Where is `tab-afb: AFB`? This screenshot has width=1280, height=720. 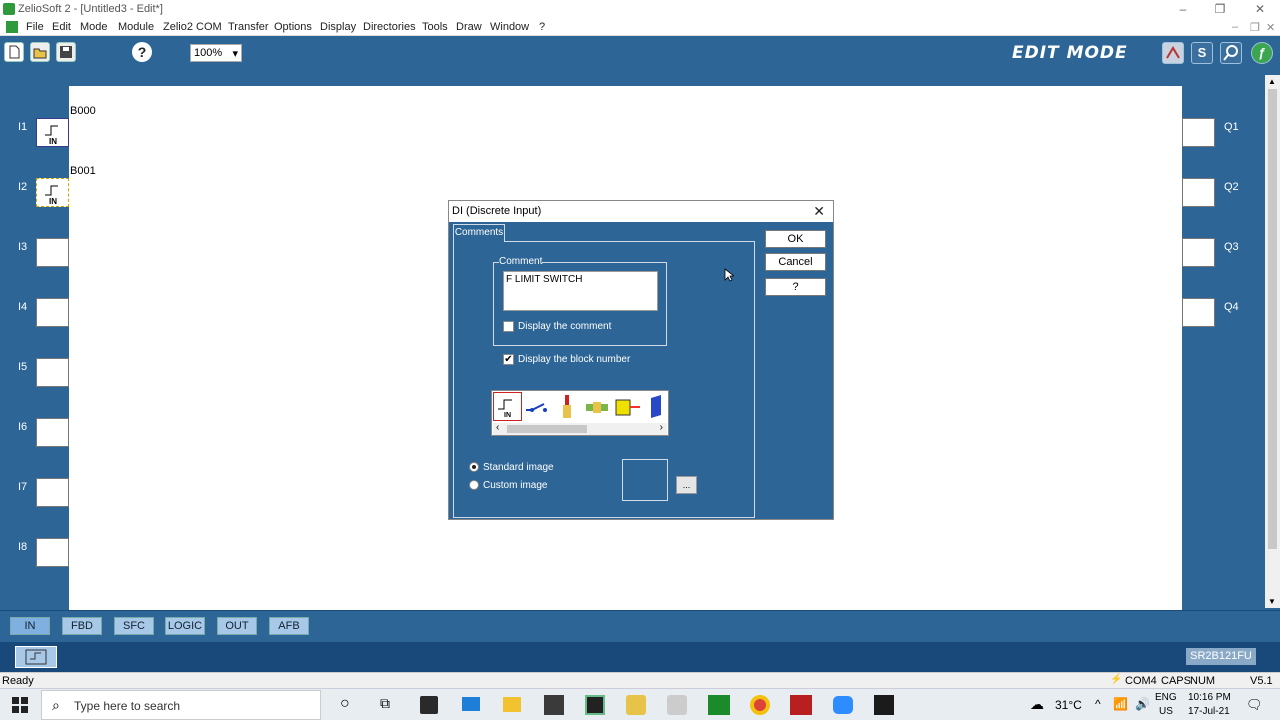 tab-afb: AFB is located at coordinates (289, 626).